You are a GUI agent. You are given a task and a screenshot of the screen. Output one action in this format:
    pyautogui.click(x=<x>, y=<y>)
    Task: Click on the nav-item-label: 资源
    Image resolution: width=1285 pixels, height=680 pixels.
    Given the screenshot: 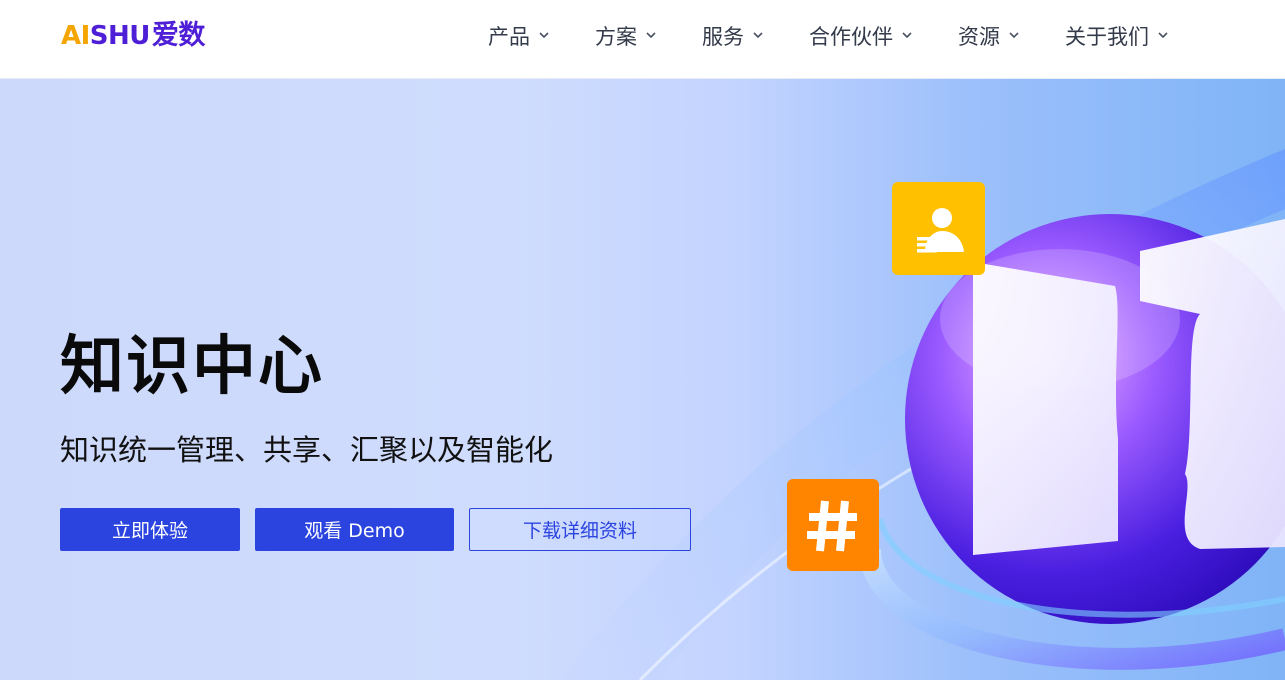 What is the action you would take?
    pyautogui.click(x=979, y=37)
    